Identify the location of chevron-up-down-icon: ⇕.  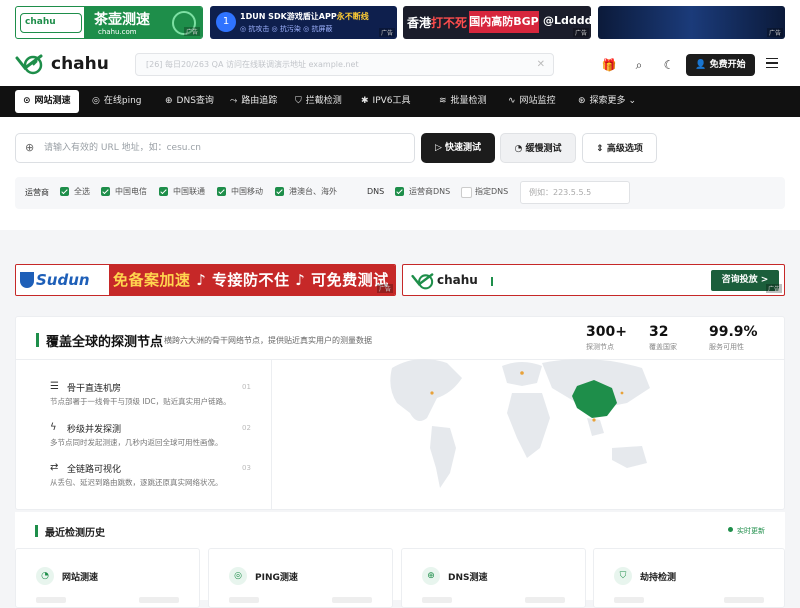
(600, 149).